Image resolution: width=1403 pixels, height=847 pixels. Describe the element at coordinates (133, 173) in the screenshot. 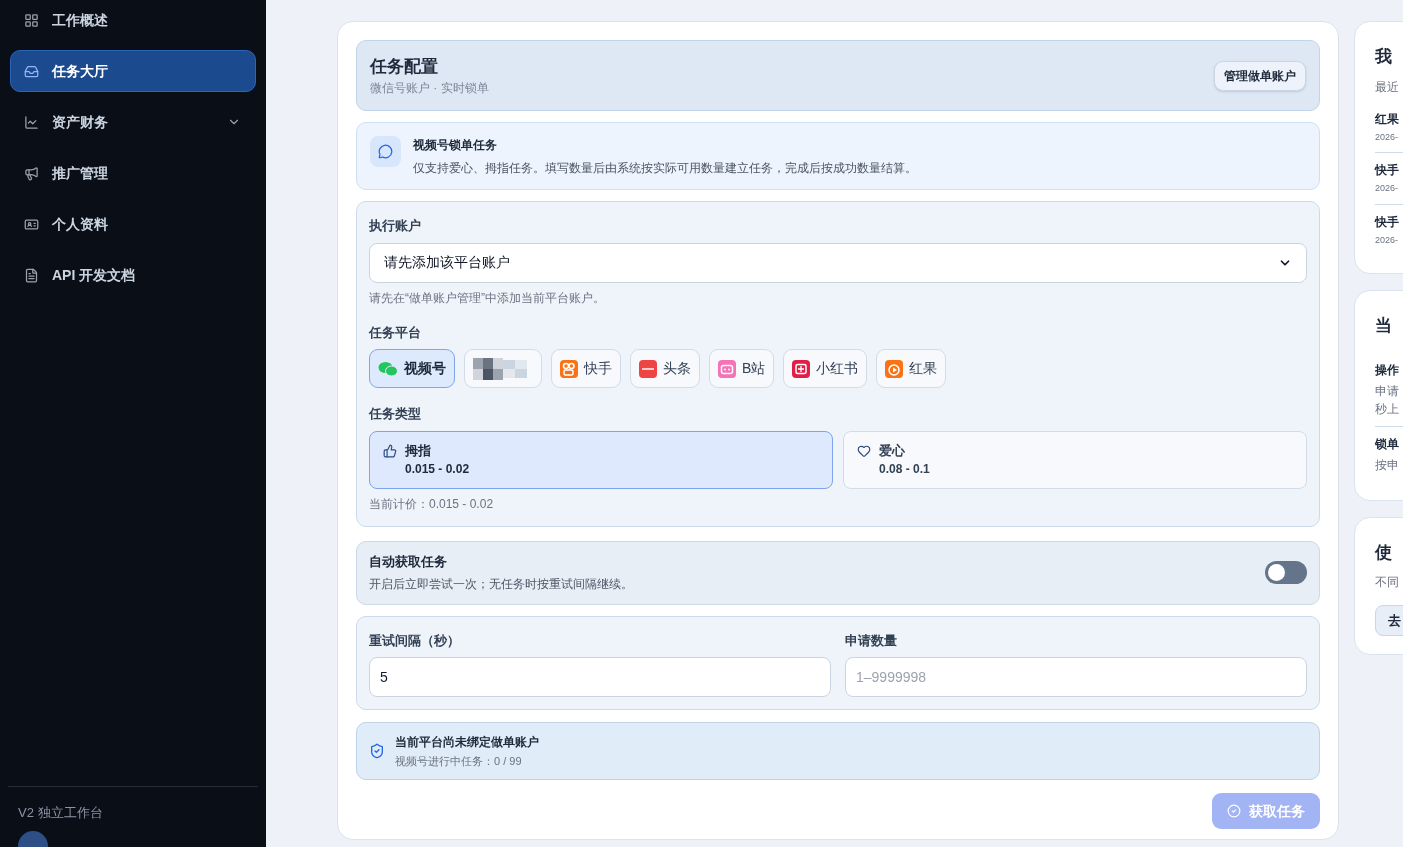

I see `nav-item: 推广管理` at that location.